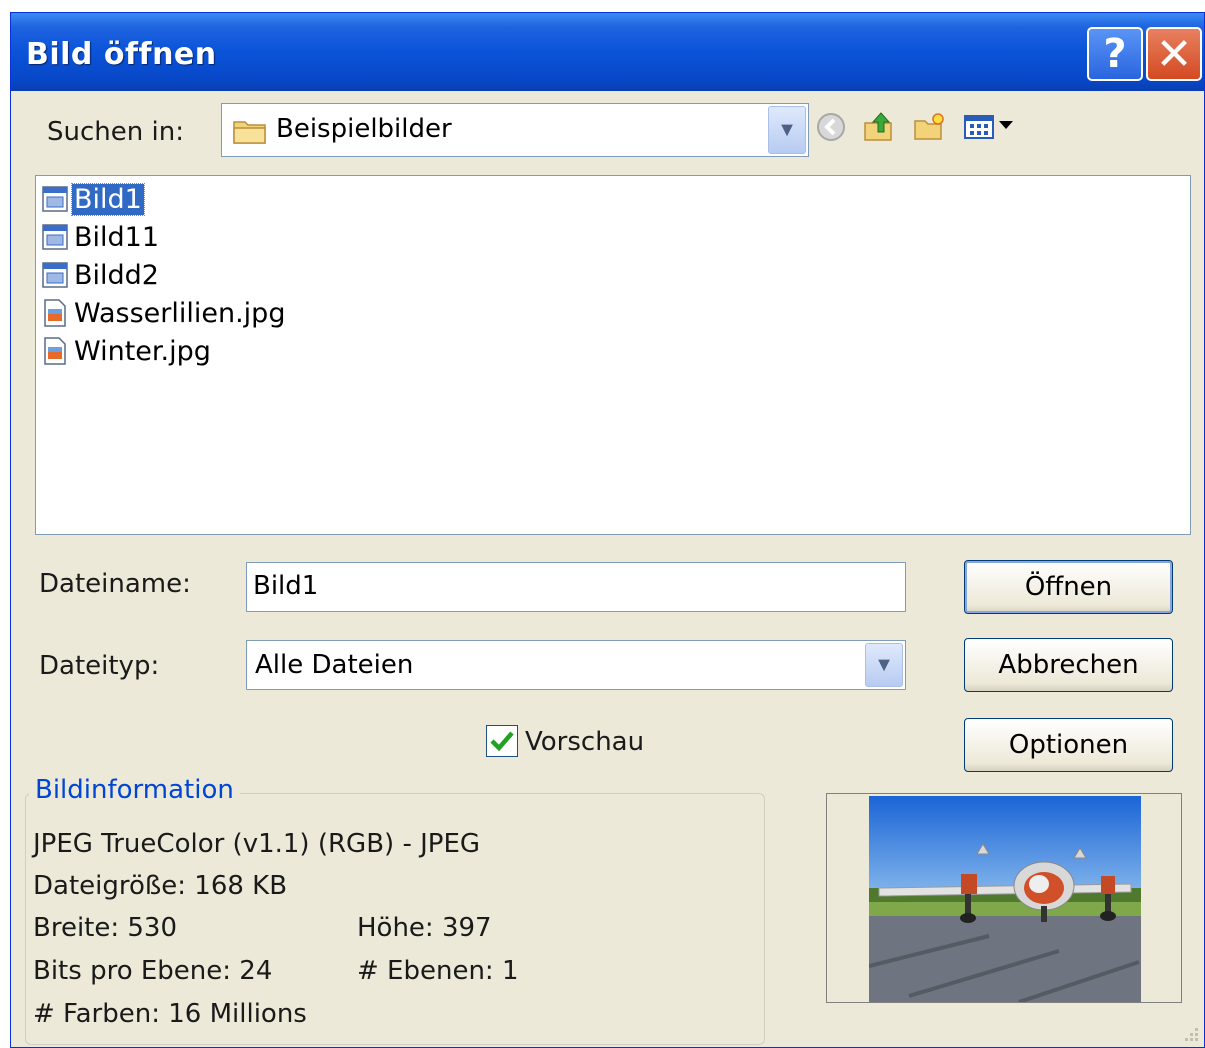 This screenshot has width=1205, height=1048. I want to click on checkmark-icon, so click(502, 741).